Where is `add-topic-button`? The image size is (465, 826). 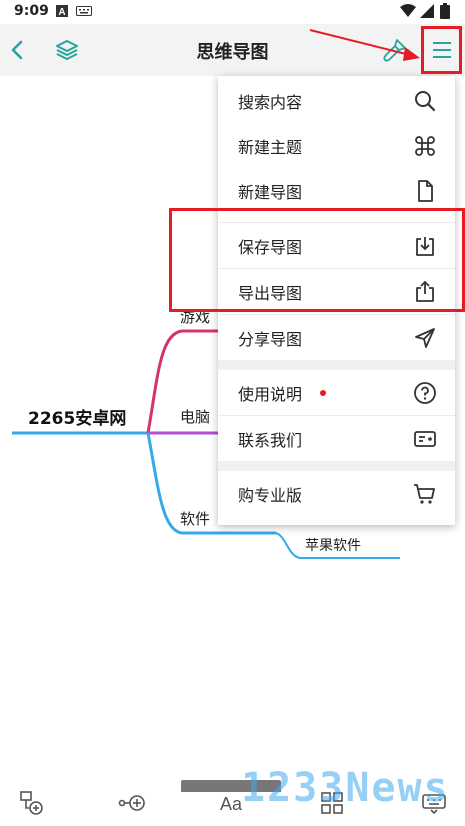
add-topic-button is located at coordinates (32, 803).